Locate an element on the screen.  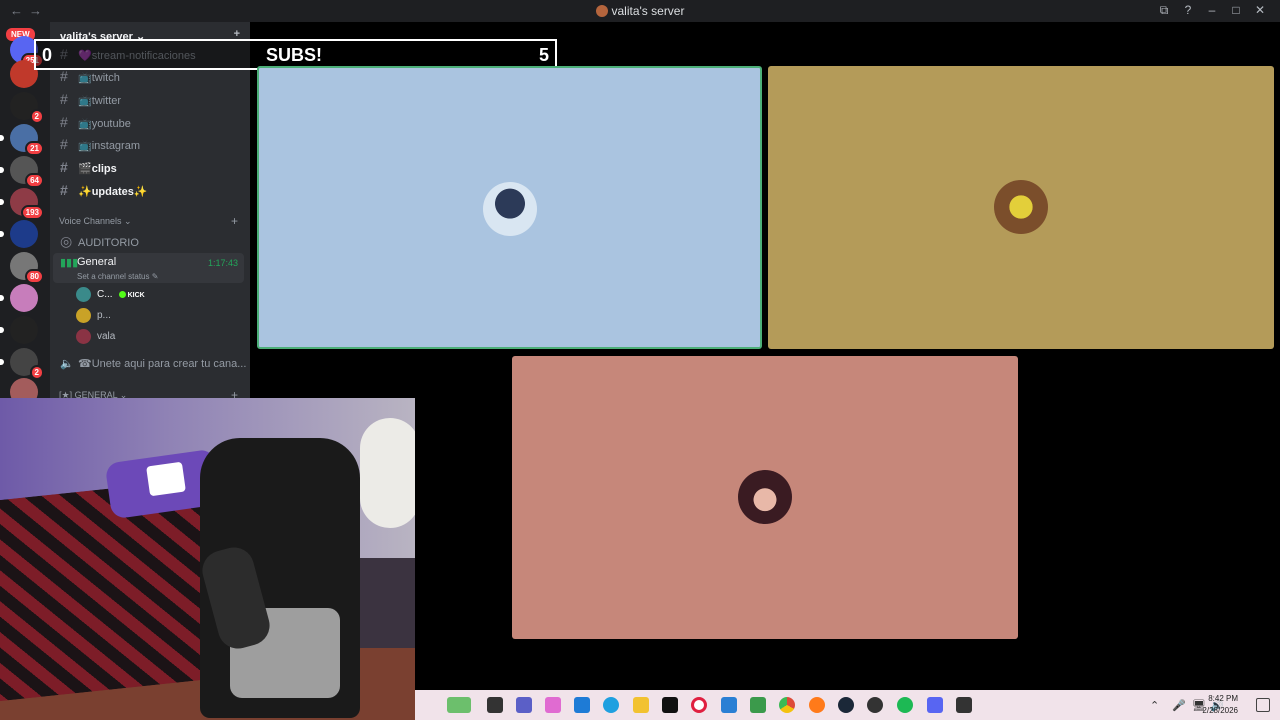
store-icon is located at coordinates (582, 705).